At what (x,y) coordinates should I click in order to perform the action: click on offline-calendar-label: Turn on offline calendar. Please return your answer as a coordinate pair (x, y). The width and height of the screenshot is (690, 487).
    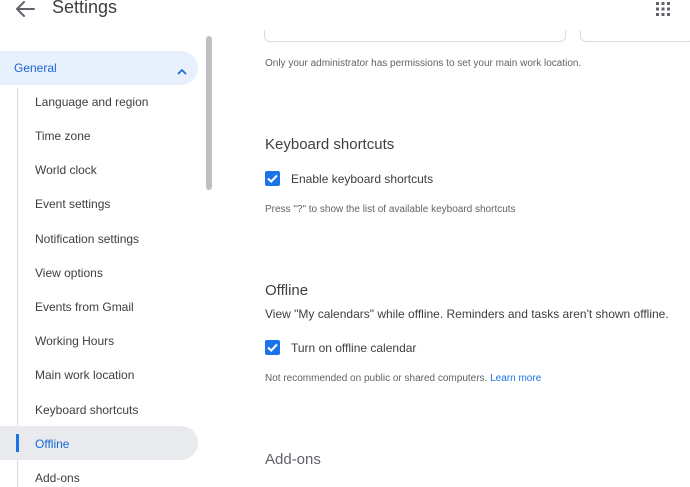
    Looking at the image, I should click on (353, 348).